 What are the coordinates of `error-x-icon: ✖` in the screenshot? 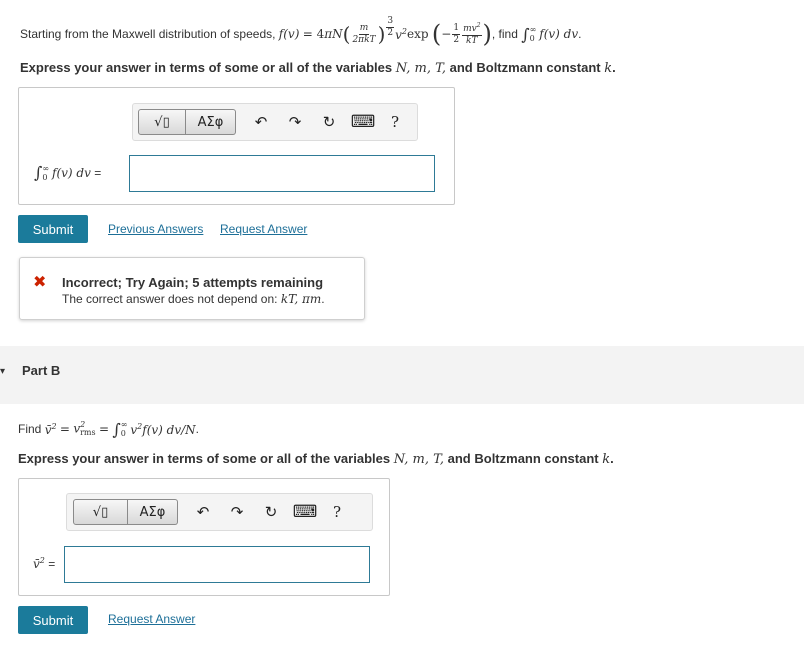 It's located at (40, 281).